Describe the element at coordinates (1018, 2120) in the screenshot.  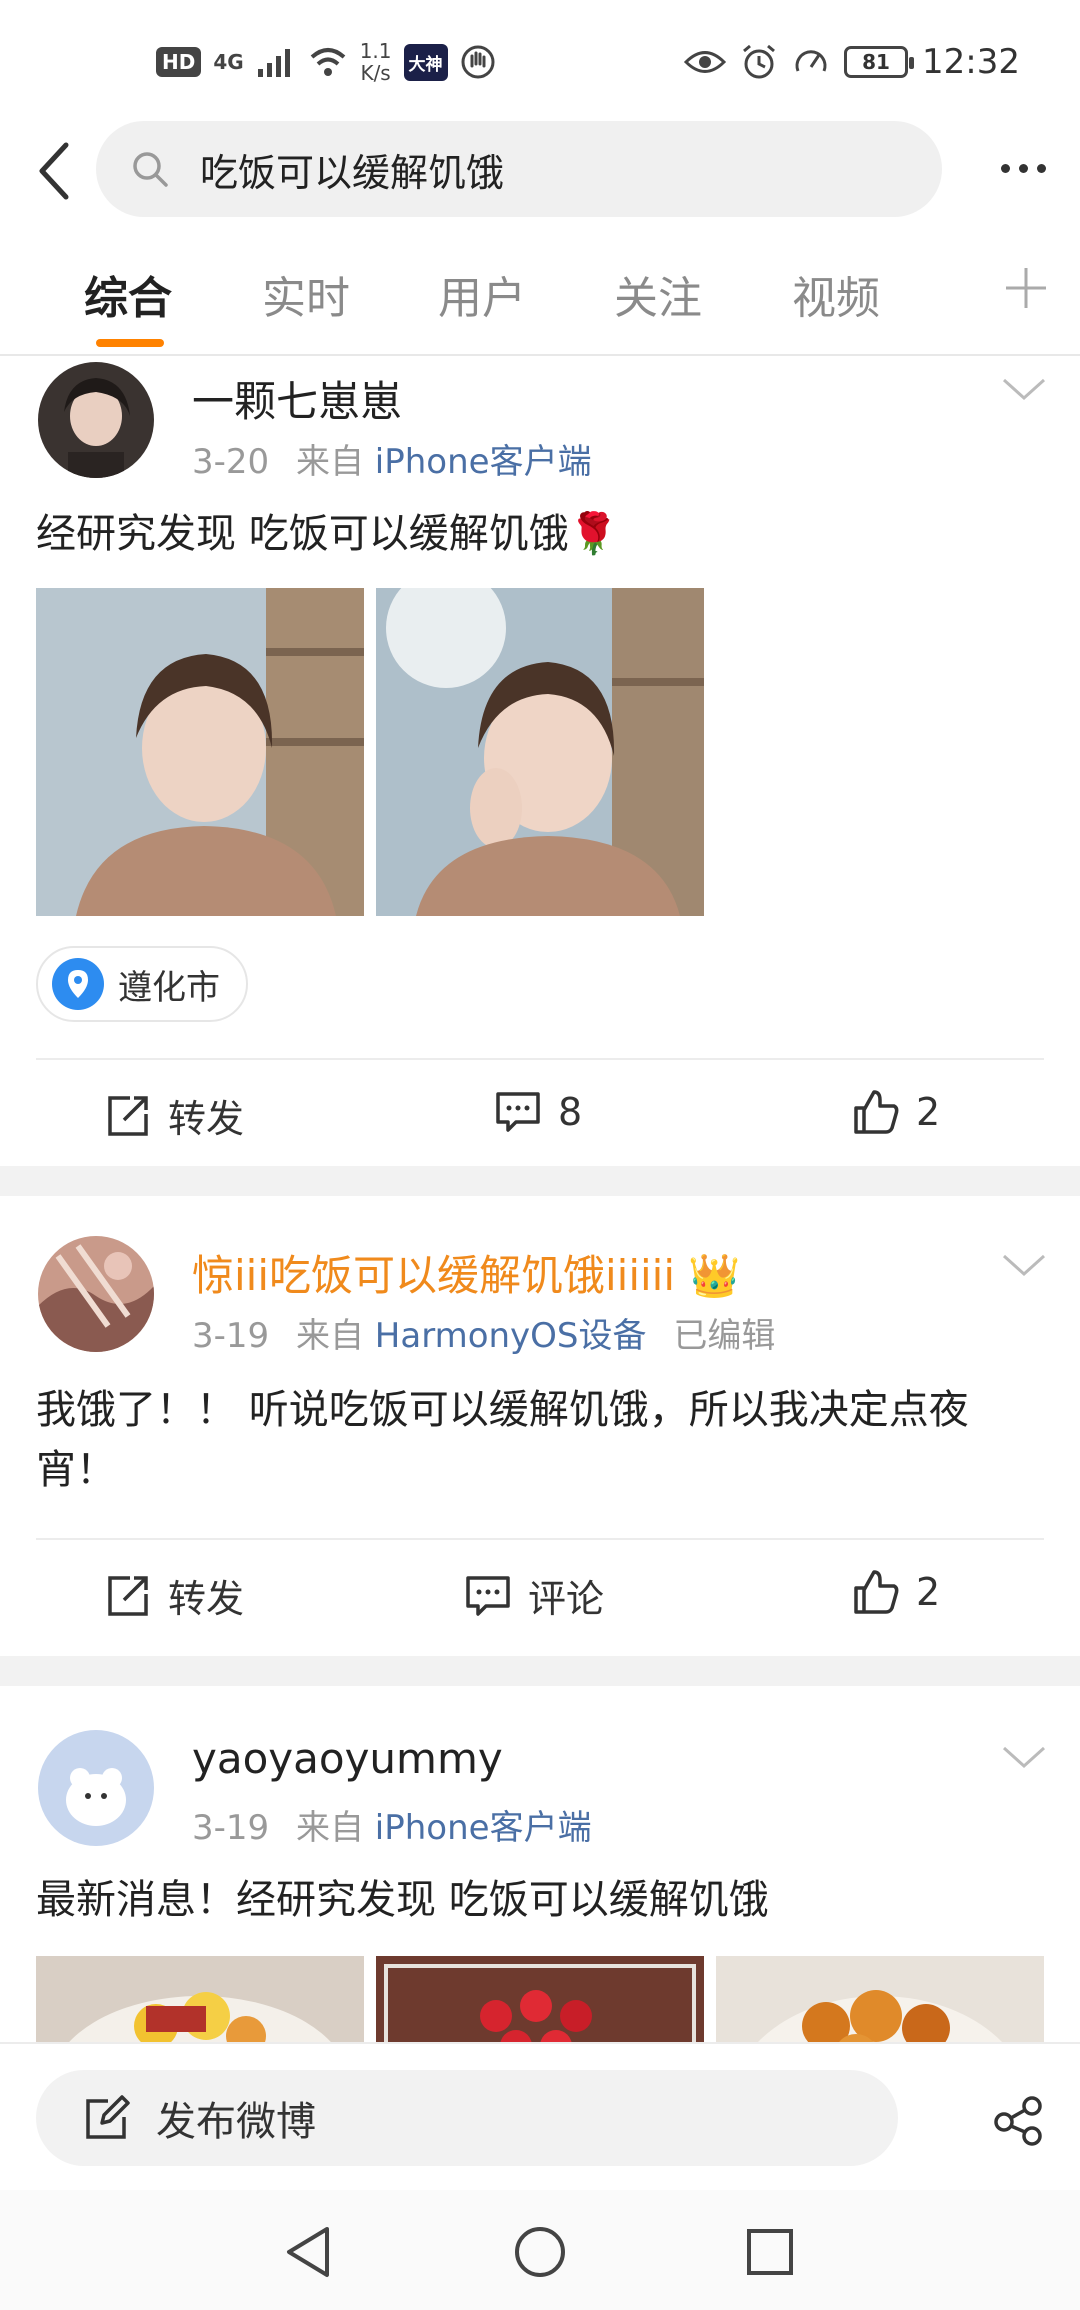
I see `share-icon` at that location.